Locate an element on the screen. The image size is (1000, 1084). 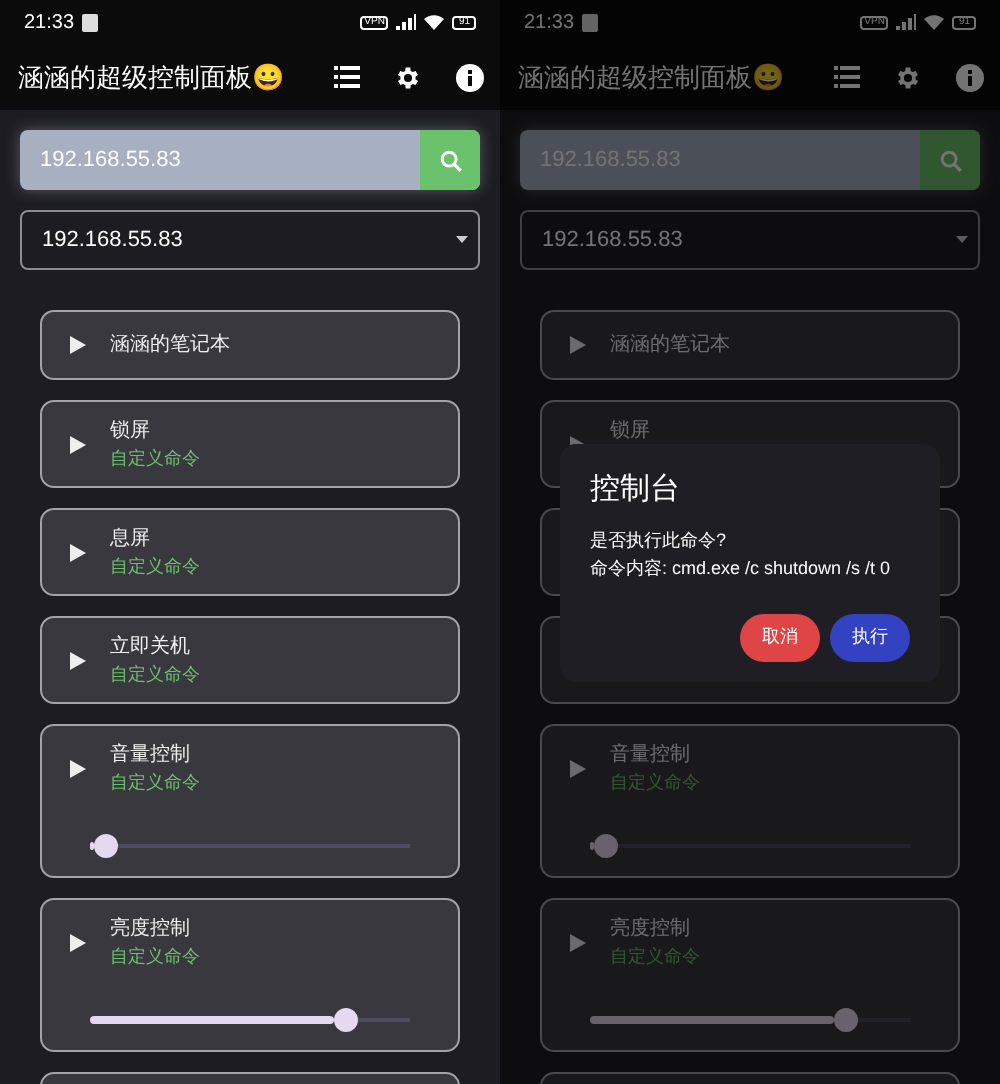
item-title: 立即关机 is located at coordinates (151, 648).